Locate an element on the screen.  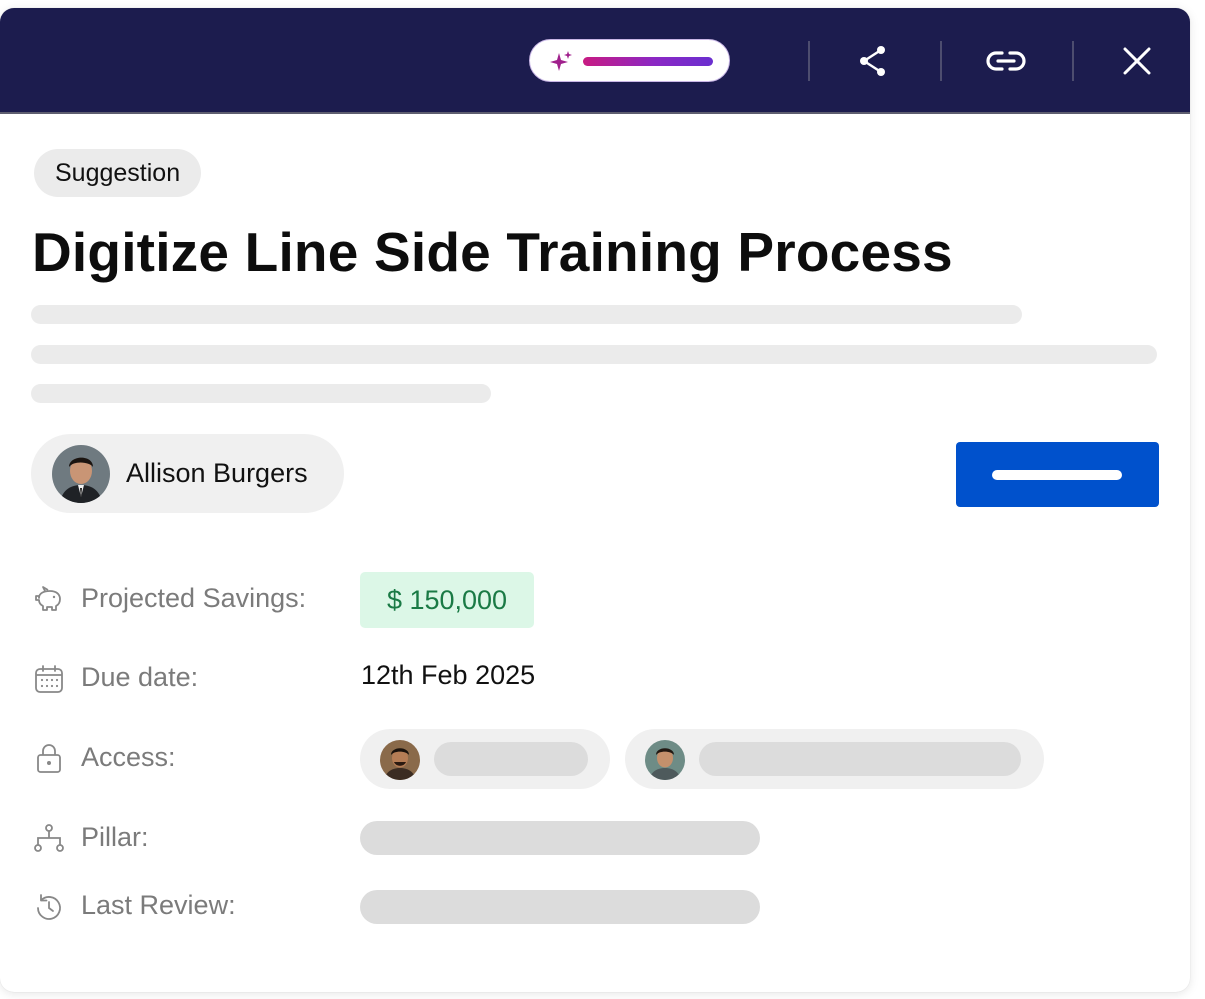
type-tag: Suggestion is located at coordinates (118, 173).